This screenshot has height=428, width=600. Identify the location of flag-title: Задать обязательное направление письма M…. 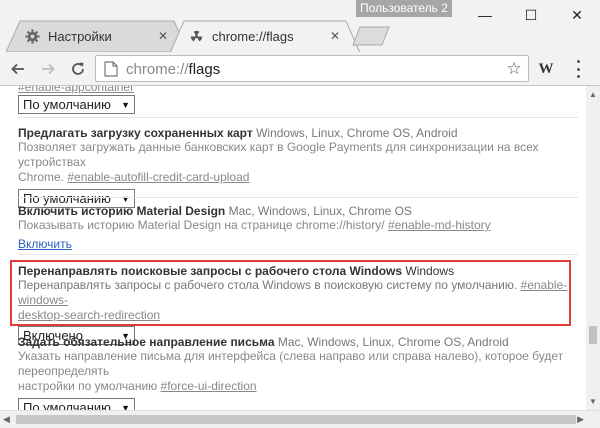
(263, 342).